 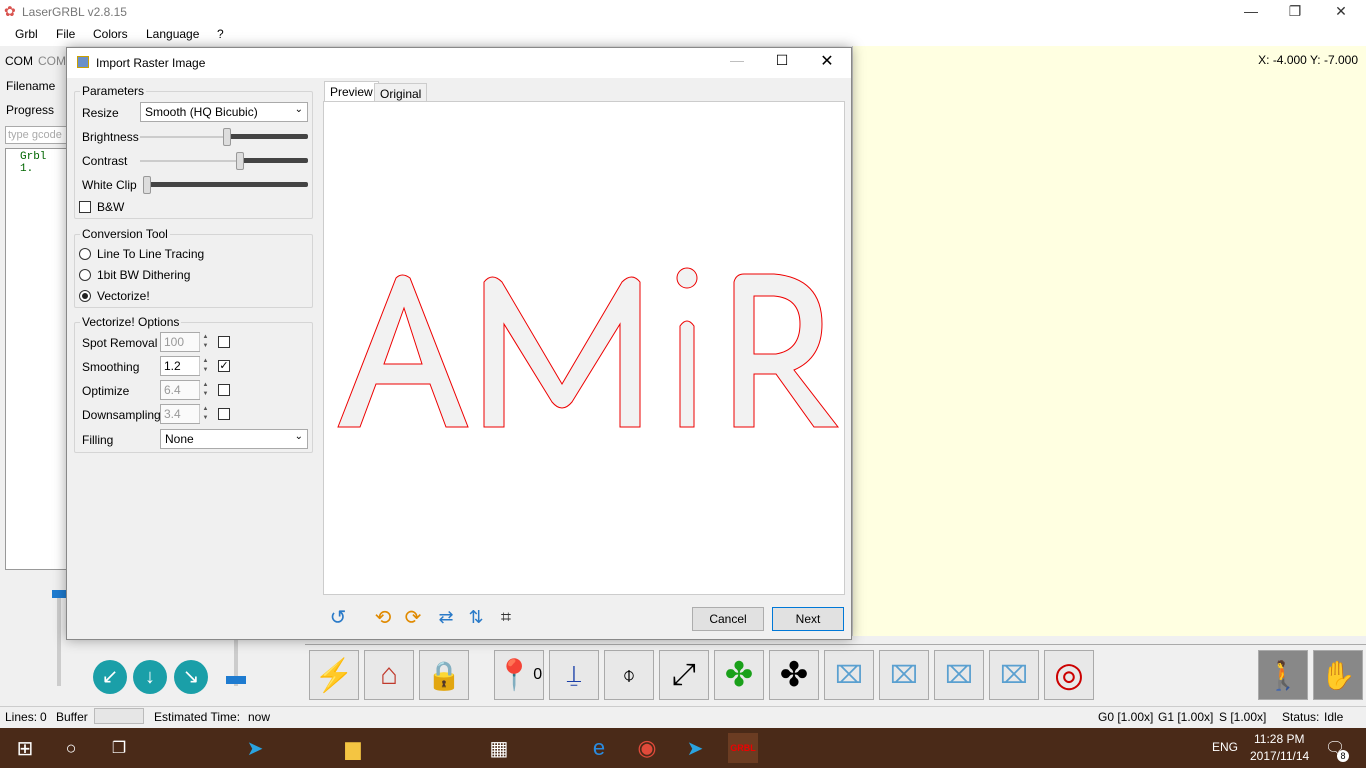 I want to click on chrome-icon: ◉, so click(x=647, y=747).